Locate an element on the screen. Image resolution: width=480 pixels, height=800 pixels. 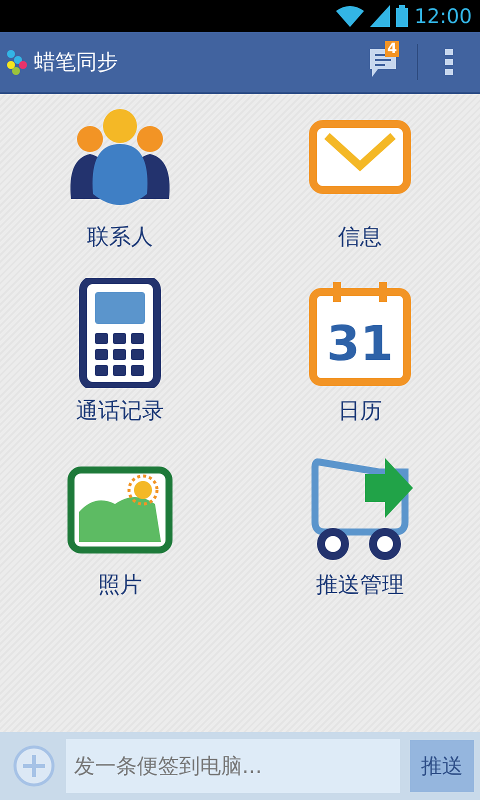
more-icon is located at coordinates (449, 62).